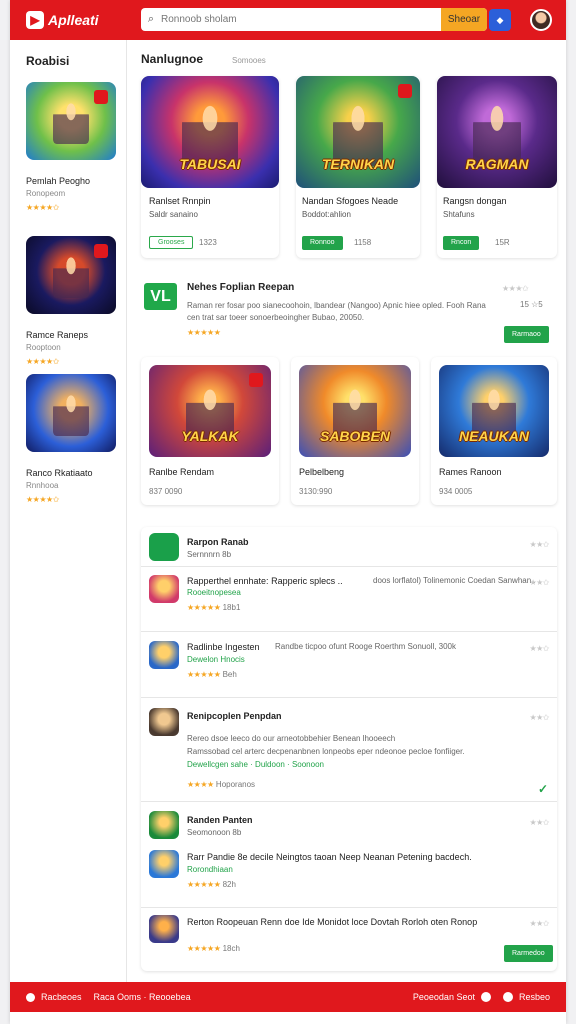 The height and width of the screenshot is (1024, 576). I want to click on game-art-caption: TABUSAI, so click(210, 164).